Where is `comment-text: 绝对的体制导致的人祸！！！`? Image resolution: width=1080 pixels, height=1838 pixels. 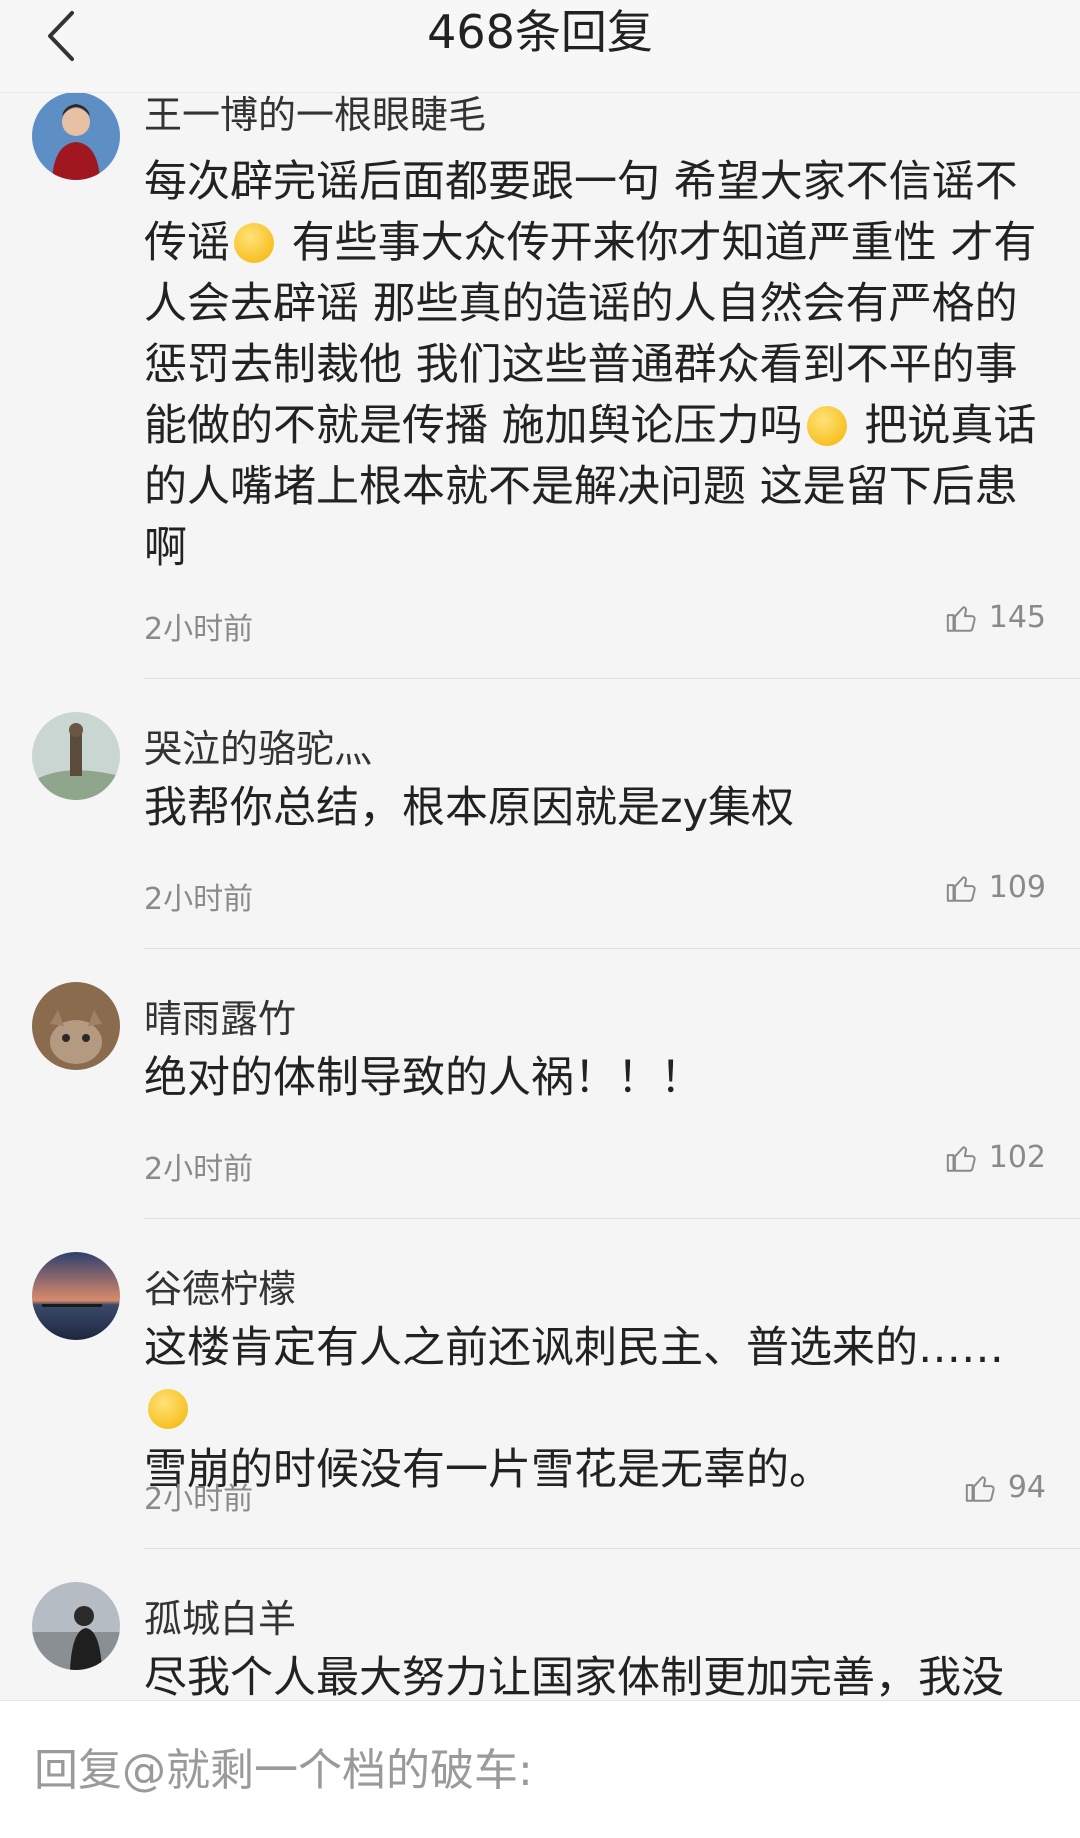
comment-text: 绝对的体制导致的人祸！！！ is located at coordinates (596, 1078).